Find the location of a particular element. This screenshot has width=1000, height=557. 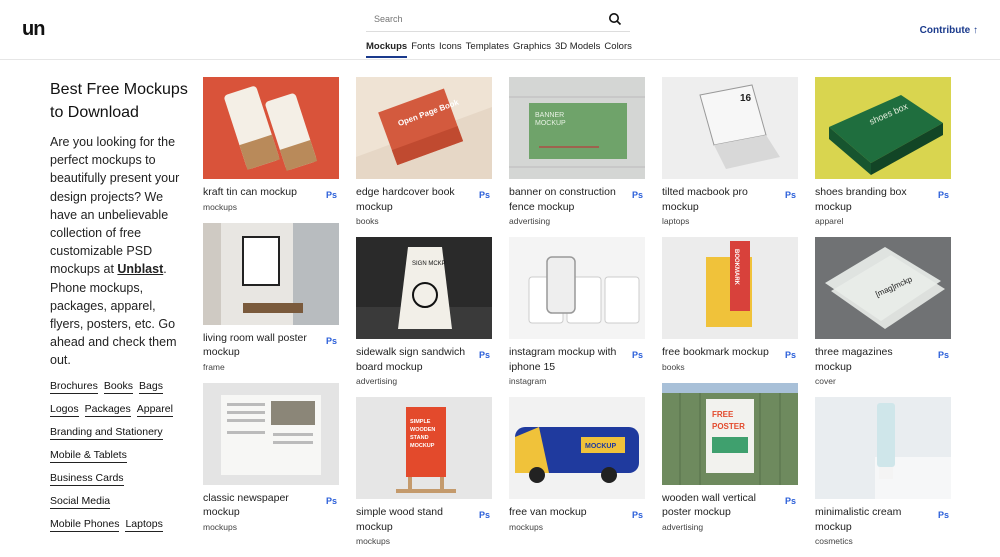

svg-text: SIMPLE is located at coordinates (420, 422).